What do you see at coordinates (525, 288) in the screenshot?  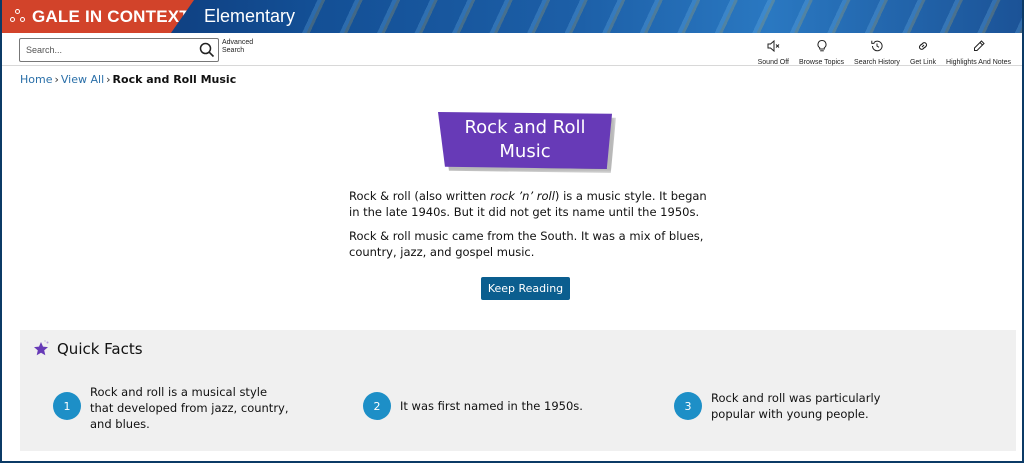 I see `keep-reading-button: Keep Reading` at bounding box center [525, 288].